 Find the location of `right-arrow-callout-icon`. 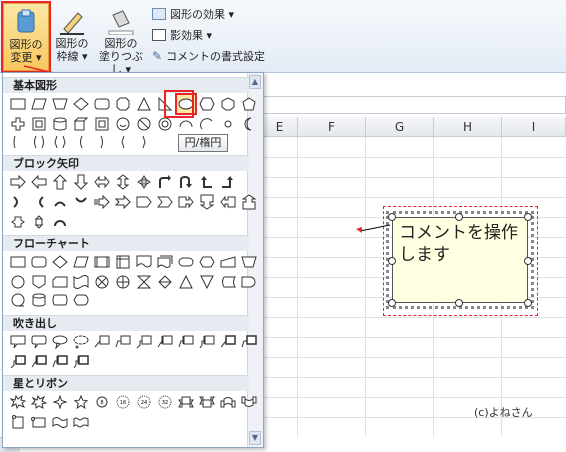

right-arrow-callout-icon is located at coordinates (186, 202).